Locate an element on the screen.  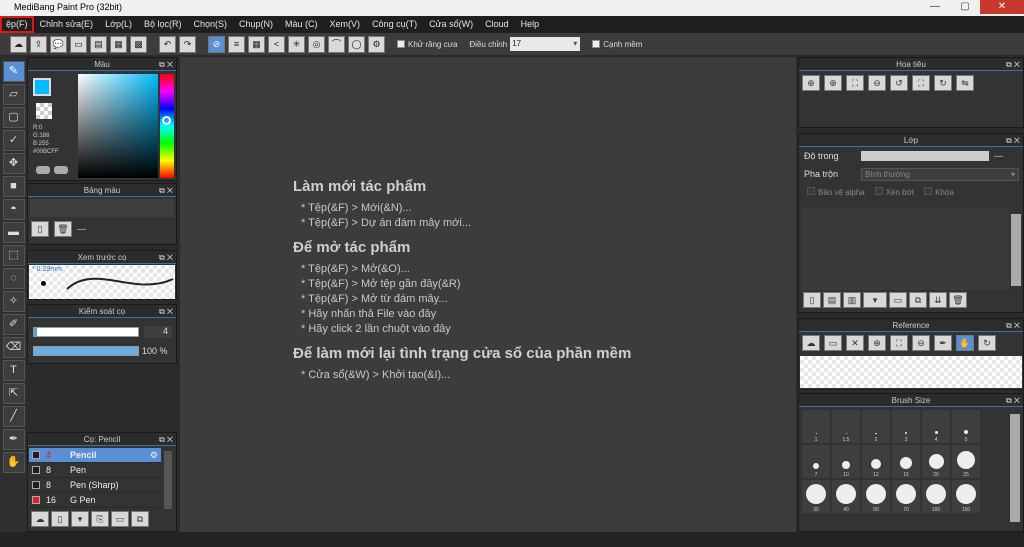
menu-select: Chọn(S) is located at coordinates (211, 24).